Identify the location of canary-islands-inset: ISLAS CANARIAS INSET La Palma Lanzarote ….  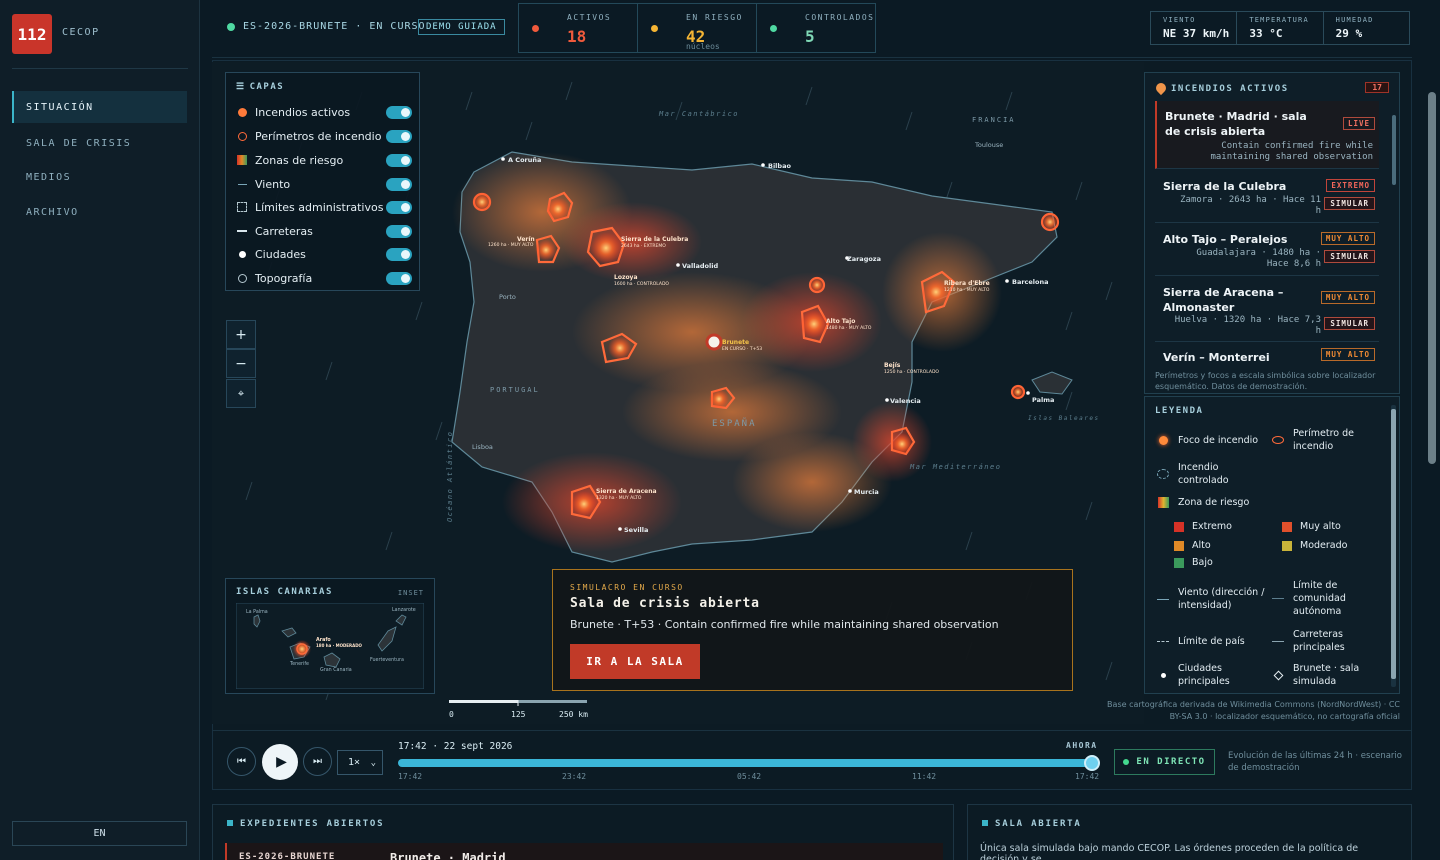
(330, 636).